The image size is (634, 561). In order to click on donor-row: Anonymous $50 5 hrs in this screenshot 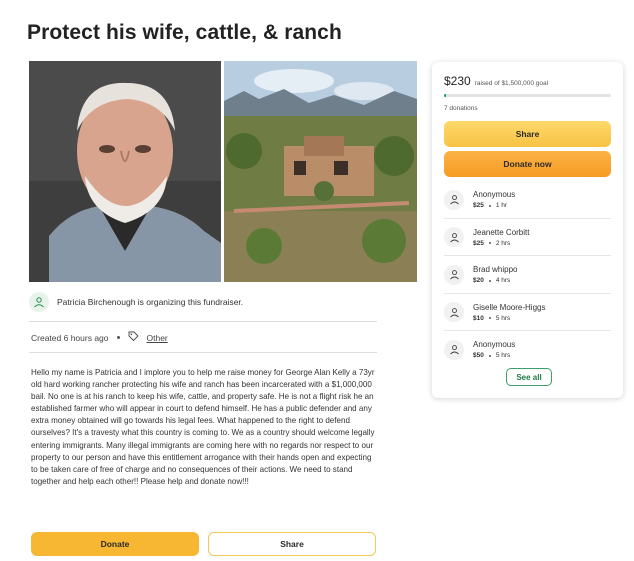, I will do `click(527, 349)`.